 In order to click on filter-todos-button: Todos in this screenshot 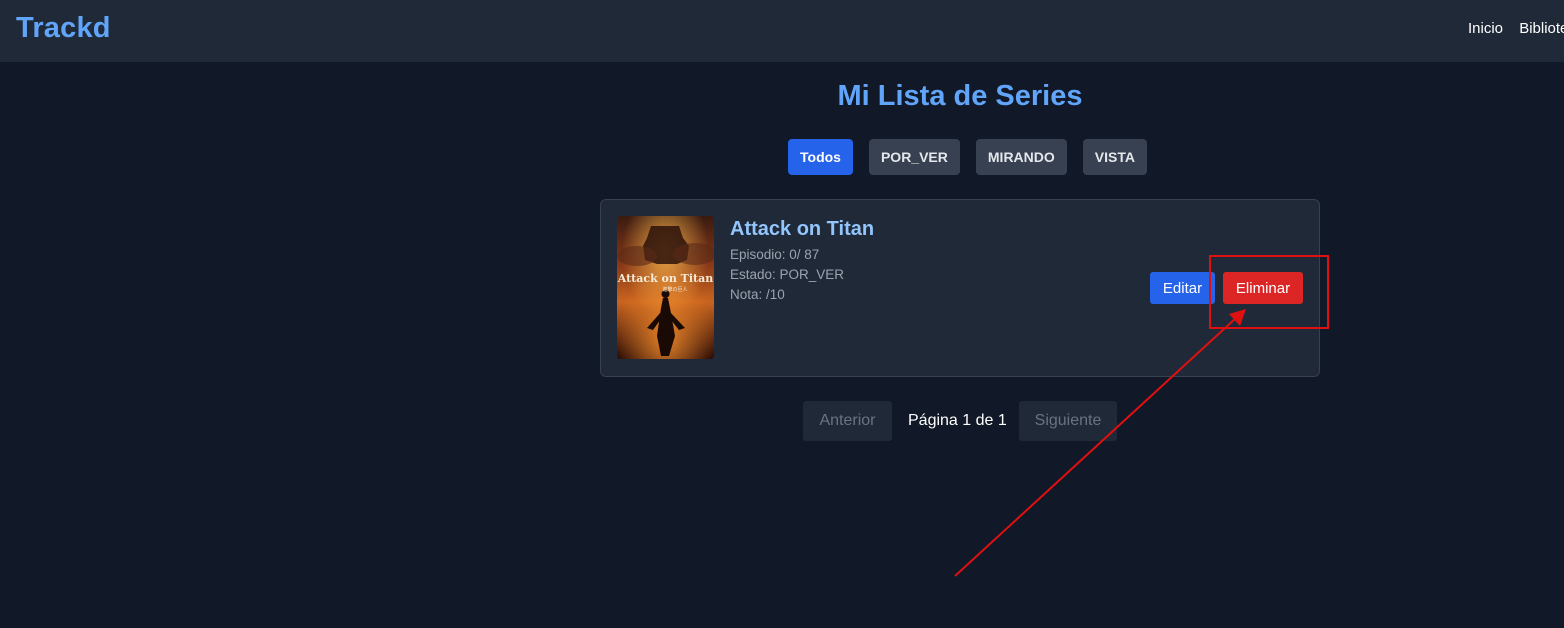, I will do `click(820, 157)`.